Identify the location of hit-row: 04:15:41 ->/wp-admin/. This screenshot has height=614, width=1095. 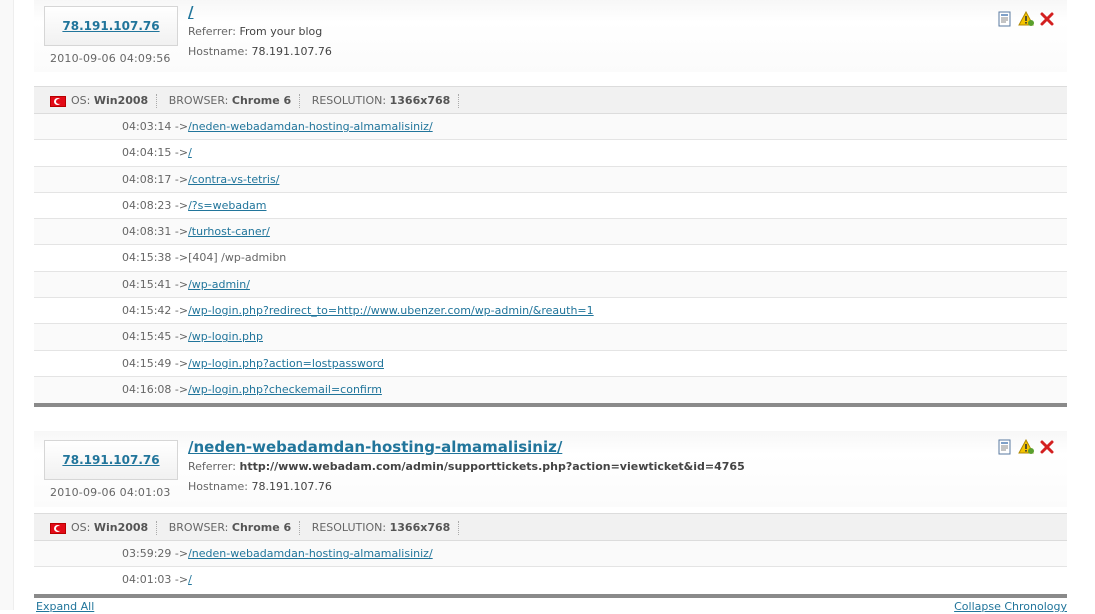
(550, 285).